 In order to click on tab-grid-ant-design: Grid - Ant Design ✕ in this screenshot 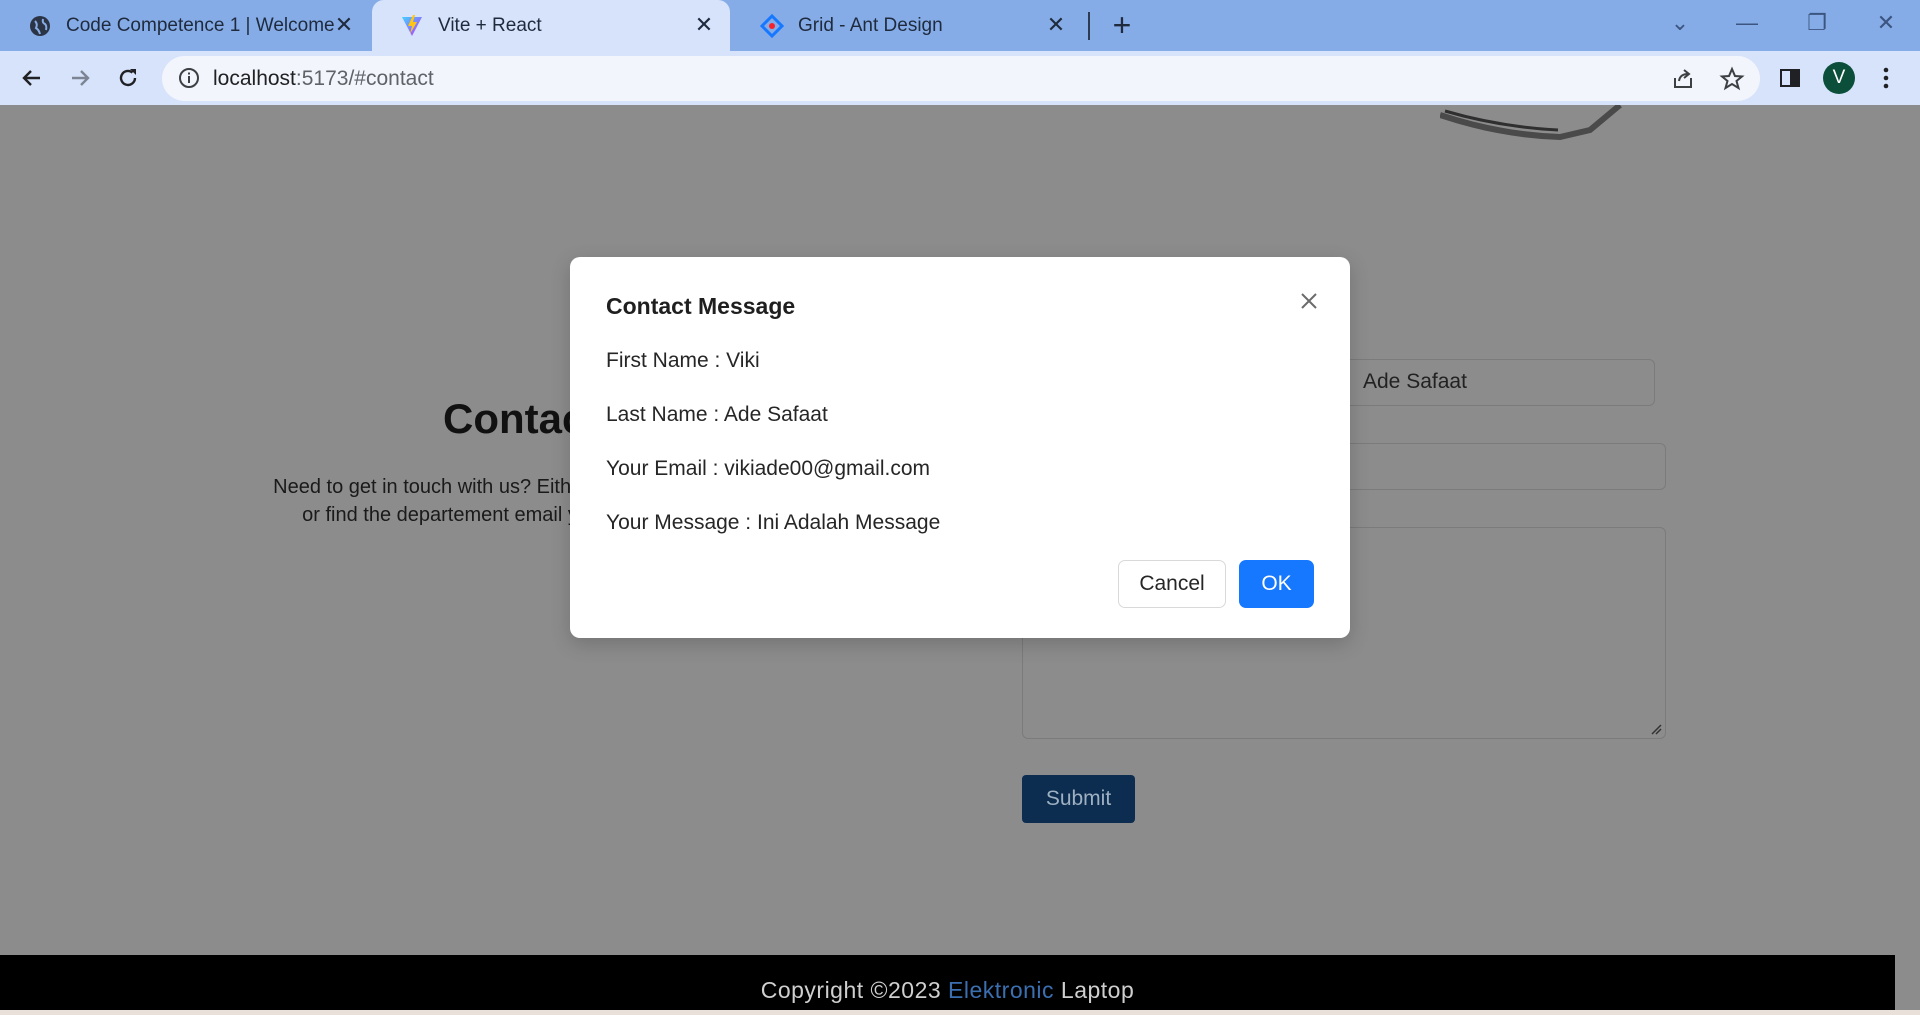, I will do `click(907, 25)`.